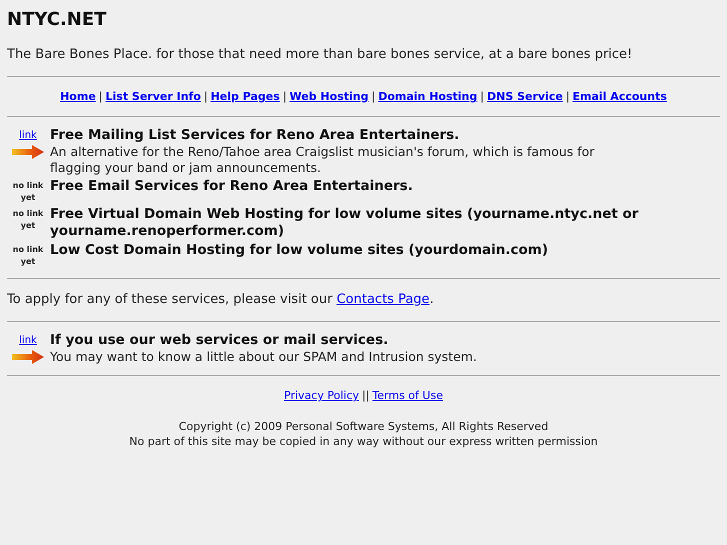 The height and width of the screenshot is (545, 727). What do you see at coordinates (78, 96) in the screenshot?
I see `nav-link: Home` at bounding box center [78, 96].